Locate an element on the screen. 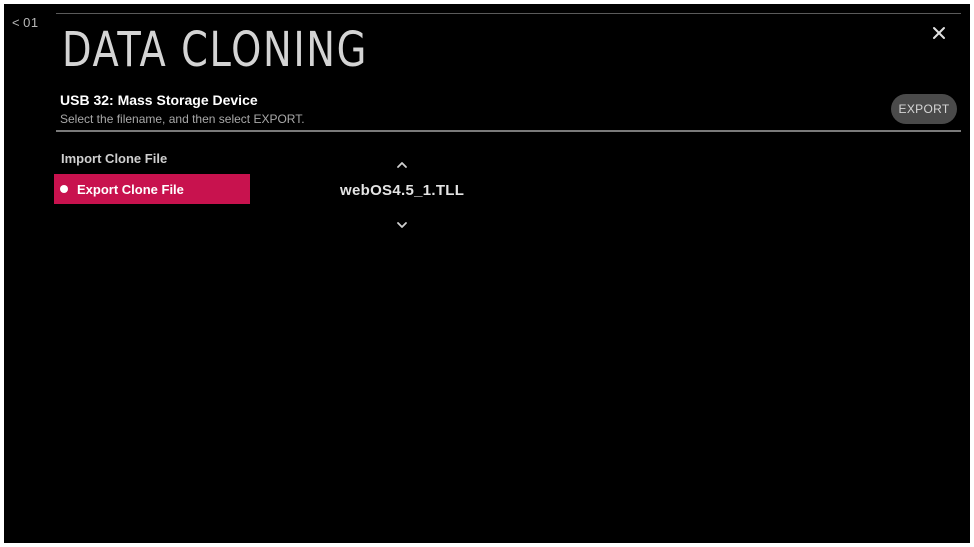  close-button is located at coordinates (939, 33).